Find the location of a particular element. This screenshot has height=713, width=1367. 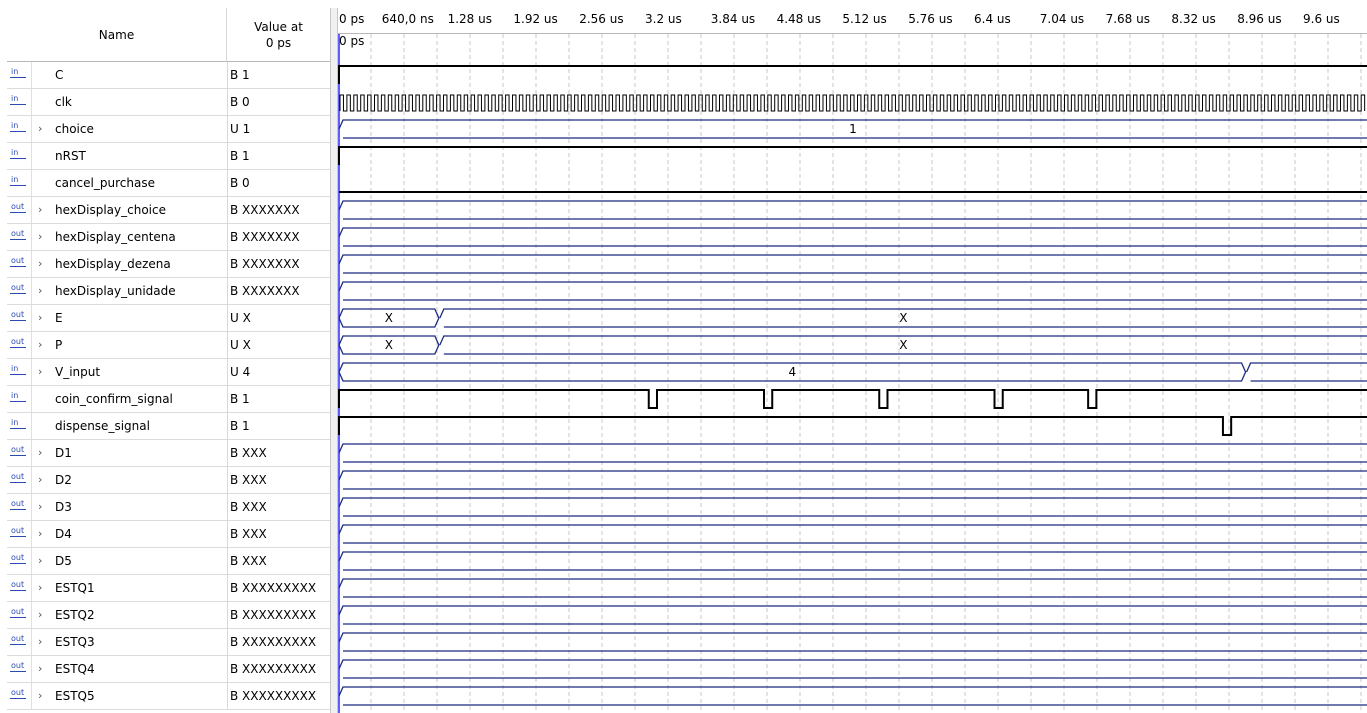

signal-value: U X is located at coordinates (278, 318).